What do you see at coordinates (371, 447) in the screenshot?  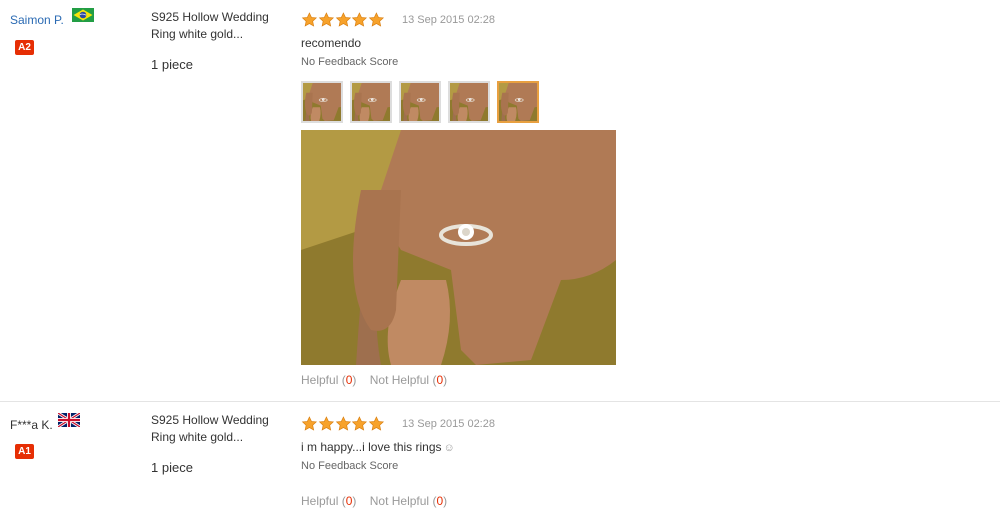 I see `review-text: i m happy...i love this rings` at bounding box center [371, 447].